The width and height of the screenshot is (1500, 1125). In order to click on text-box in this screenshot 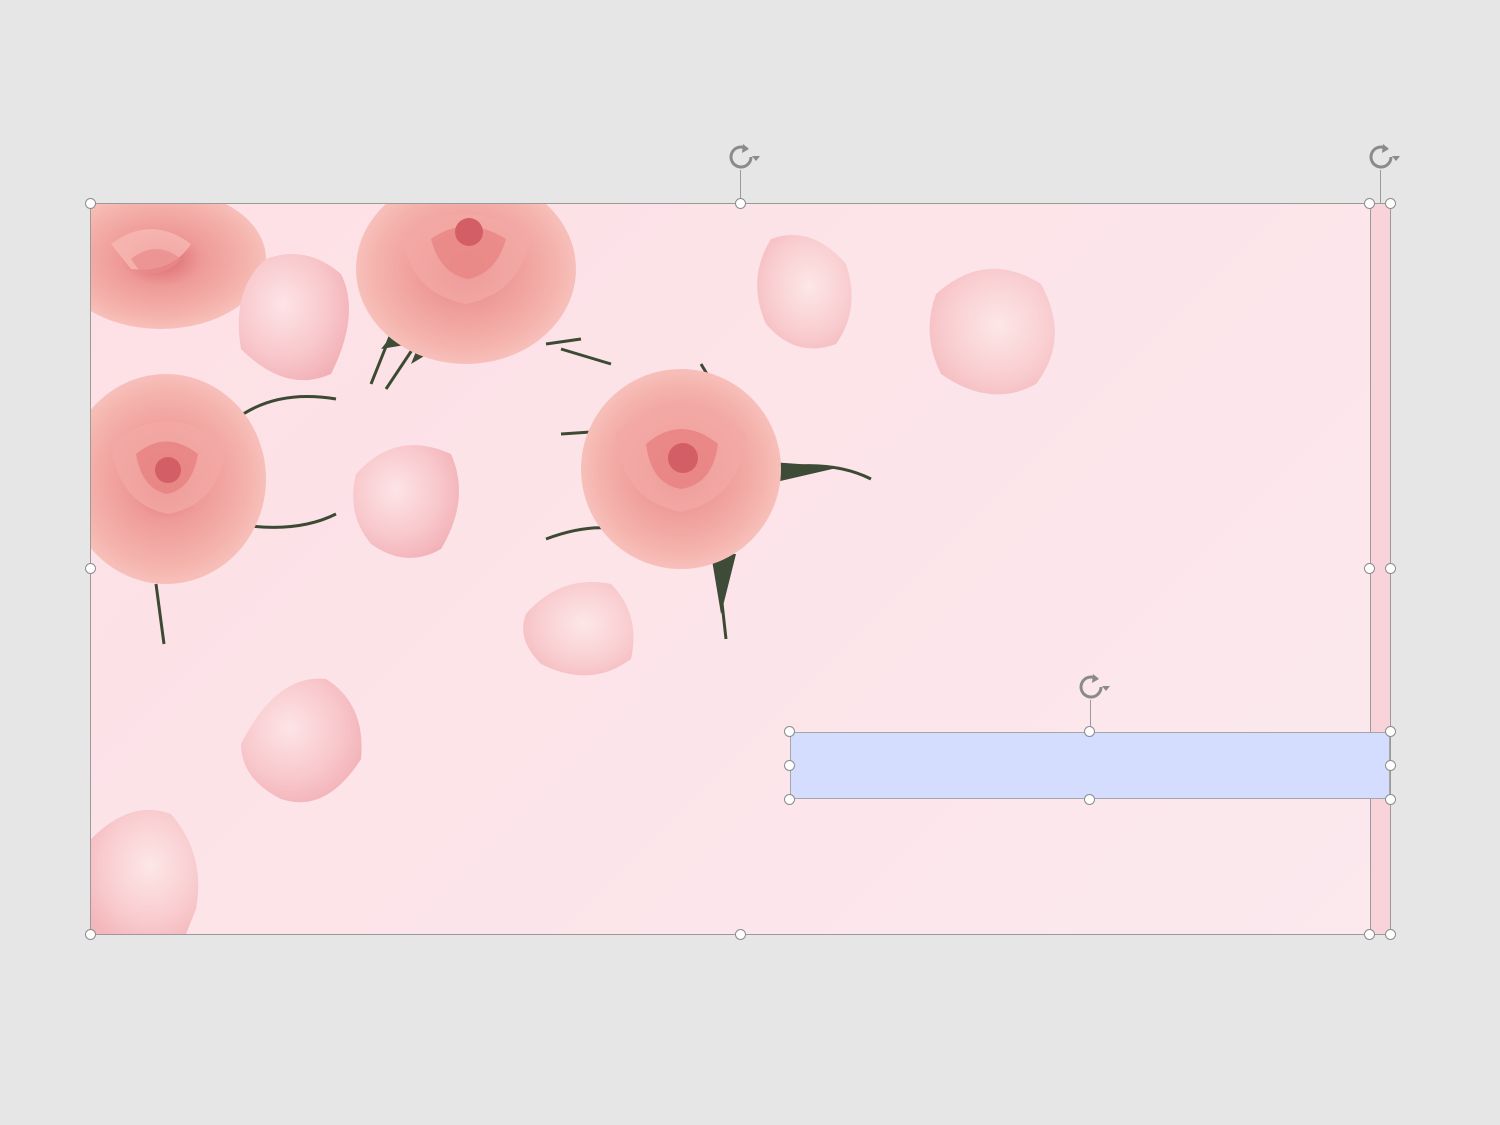, I will do `click(1090, 765)`.